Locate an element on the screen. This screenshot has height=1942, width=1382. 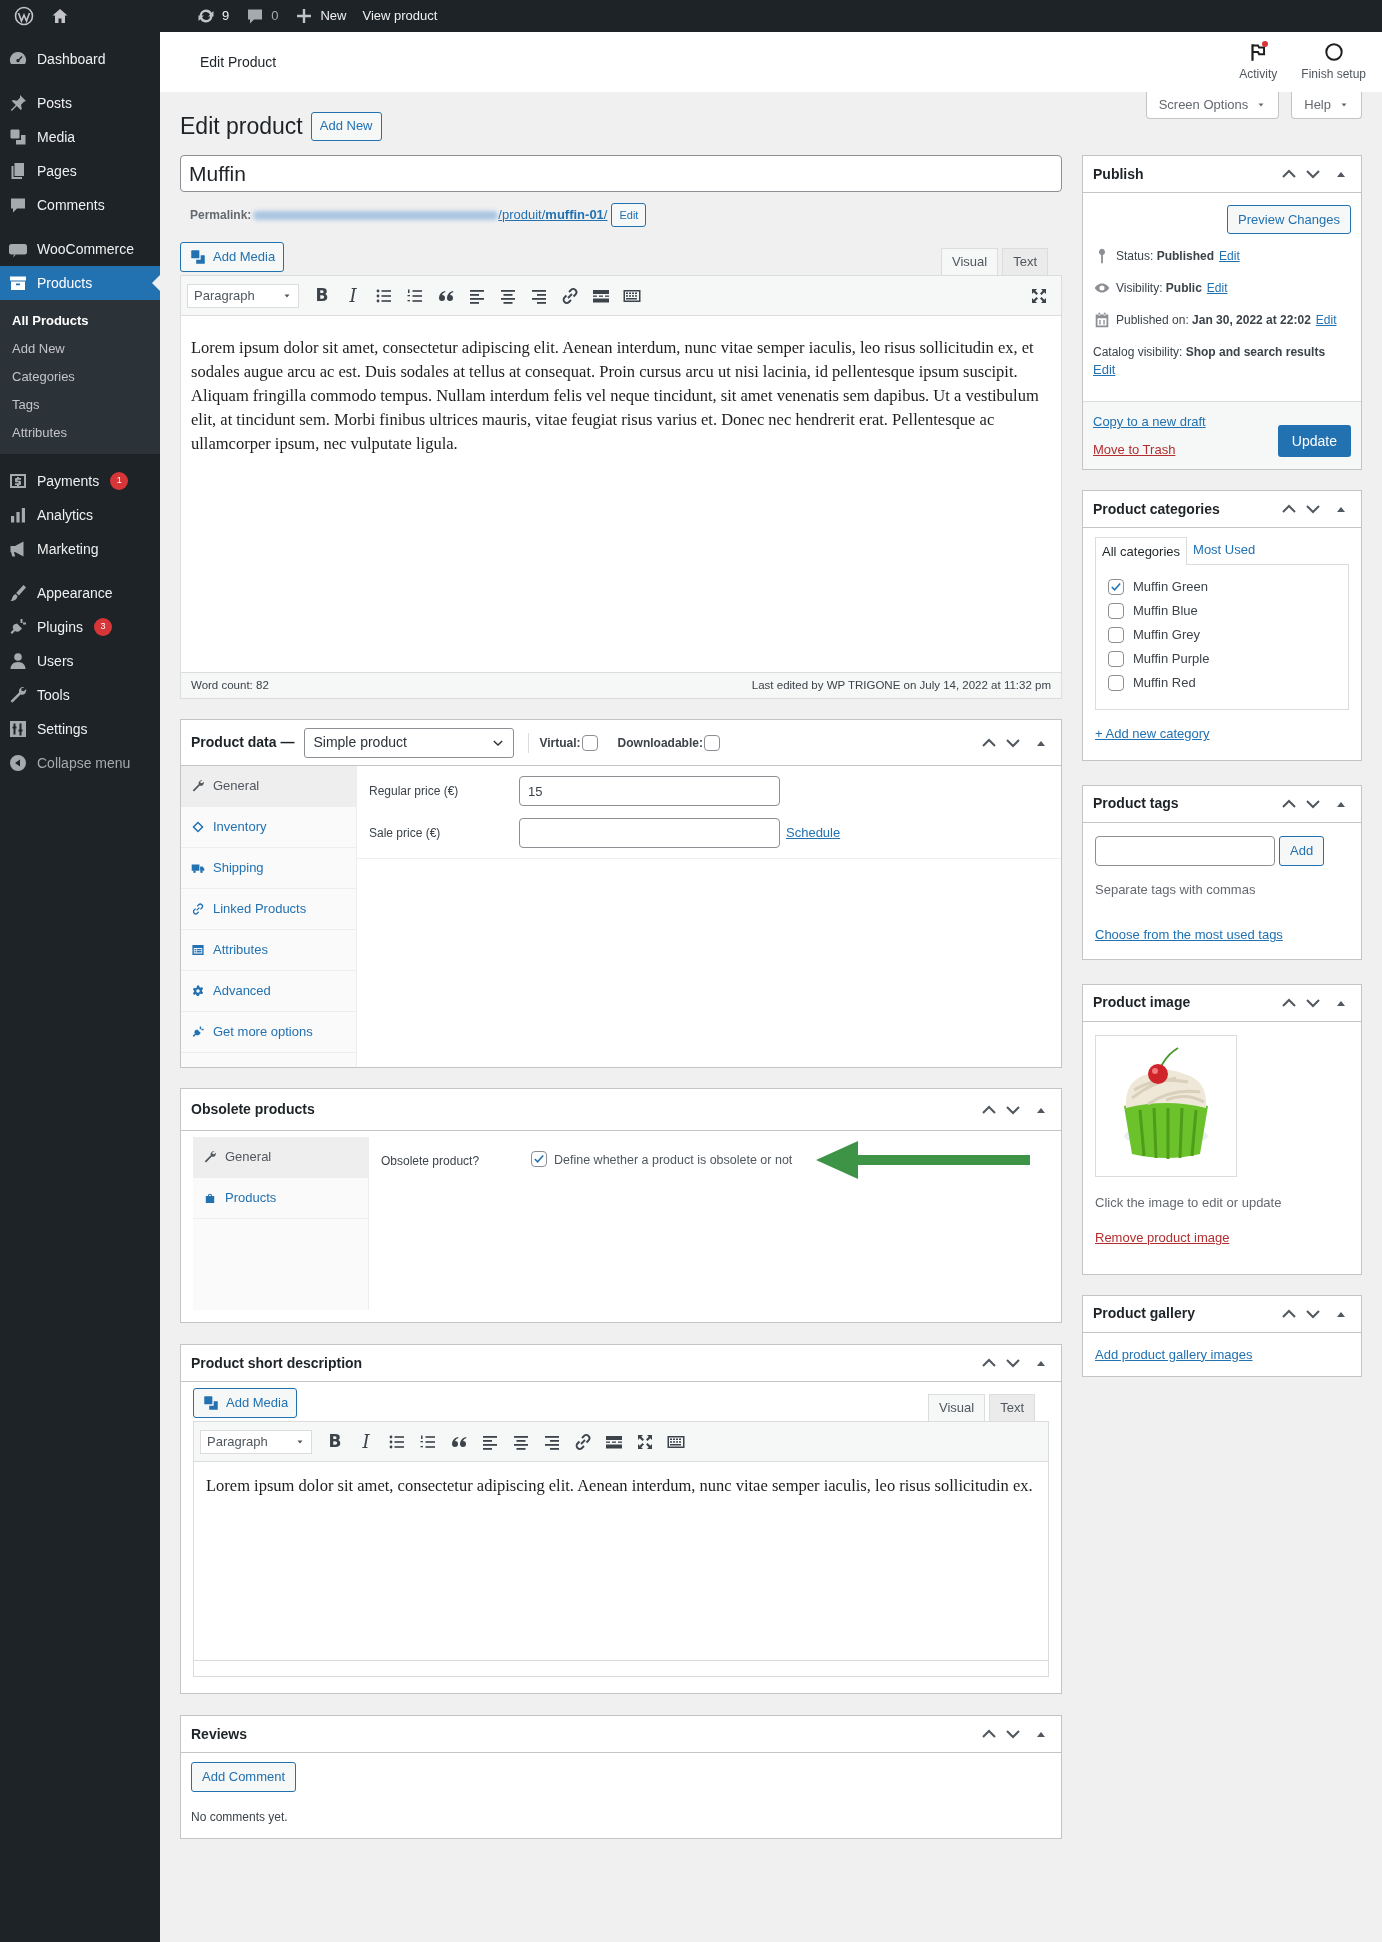
panel-tab: Advanced is located at coordinates (268, 991).